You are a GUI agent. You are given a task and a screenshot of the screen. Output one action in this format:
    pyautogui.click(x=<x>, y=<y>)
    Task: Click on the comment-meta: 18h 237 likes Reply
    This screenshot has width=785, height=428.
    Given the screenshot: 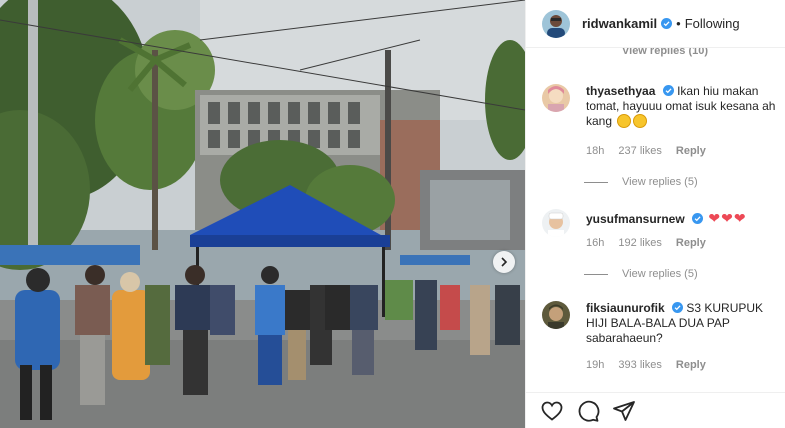 What is the action you would take?
    pyautogui.click(x=651, y=151)
    